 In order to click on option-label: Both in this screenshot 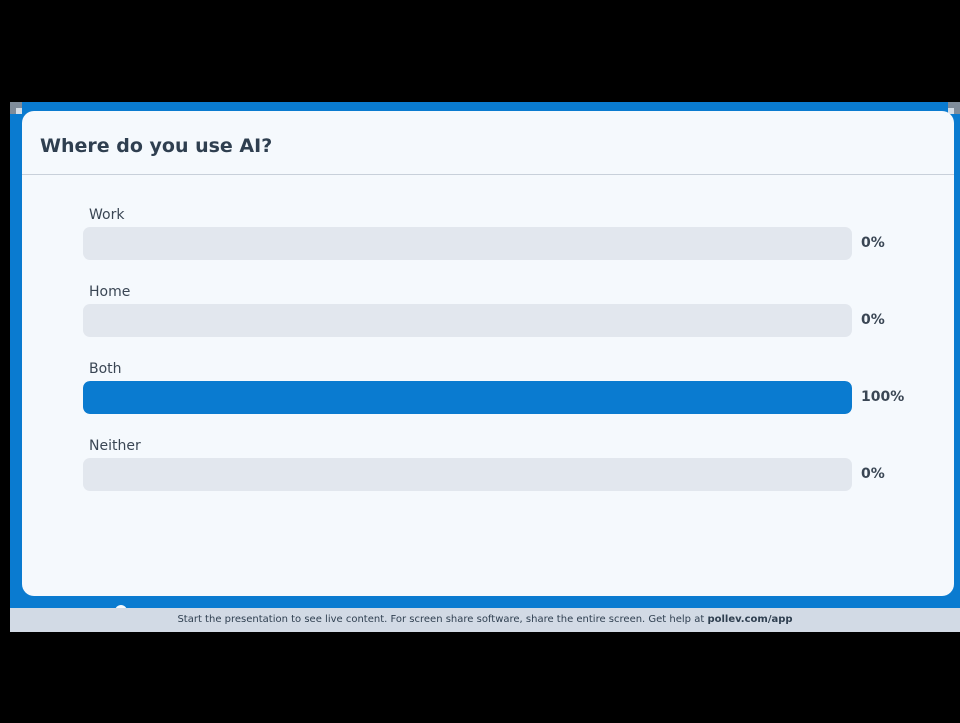, I will do `click(105, 369)`.